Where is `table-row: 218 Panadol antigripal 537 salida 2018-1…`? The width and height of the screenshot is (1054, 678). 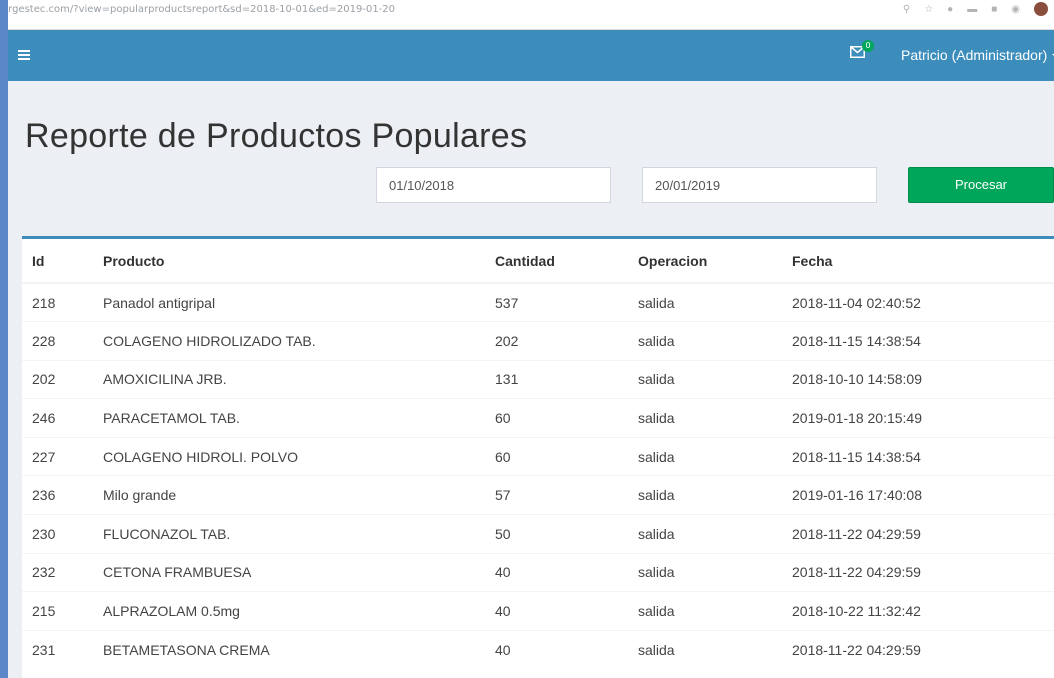 table-row: 218 Panadol antigripal 537 salida 2018-1… is located at coordinates (538, 302).